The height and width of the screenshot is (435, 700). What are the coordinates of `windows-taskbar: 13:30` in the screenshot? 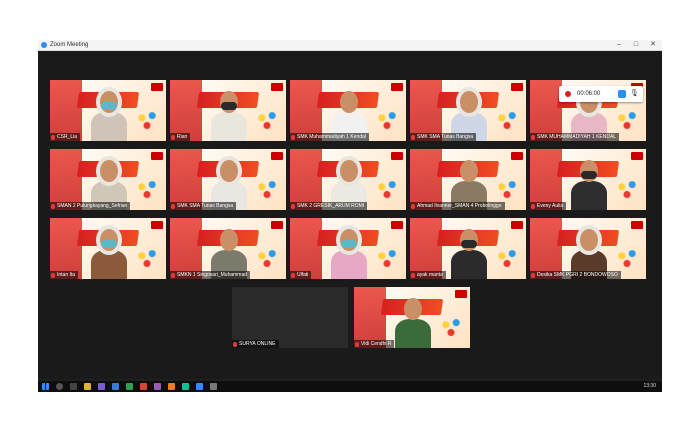 It's located at (350, 386).